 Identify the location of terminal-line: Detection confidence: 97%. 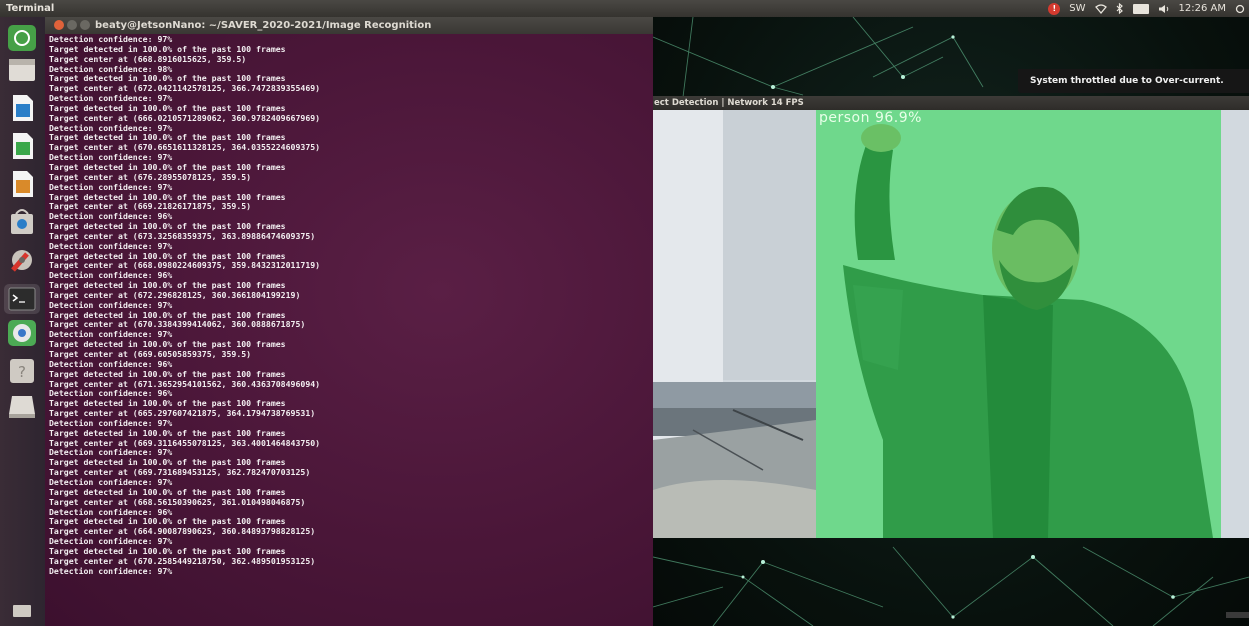
(111, 570).